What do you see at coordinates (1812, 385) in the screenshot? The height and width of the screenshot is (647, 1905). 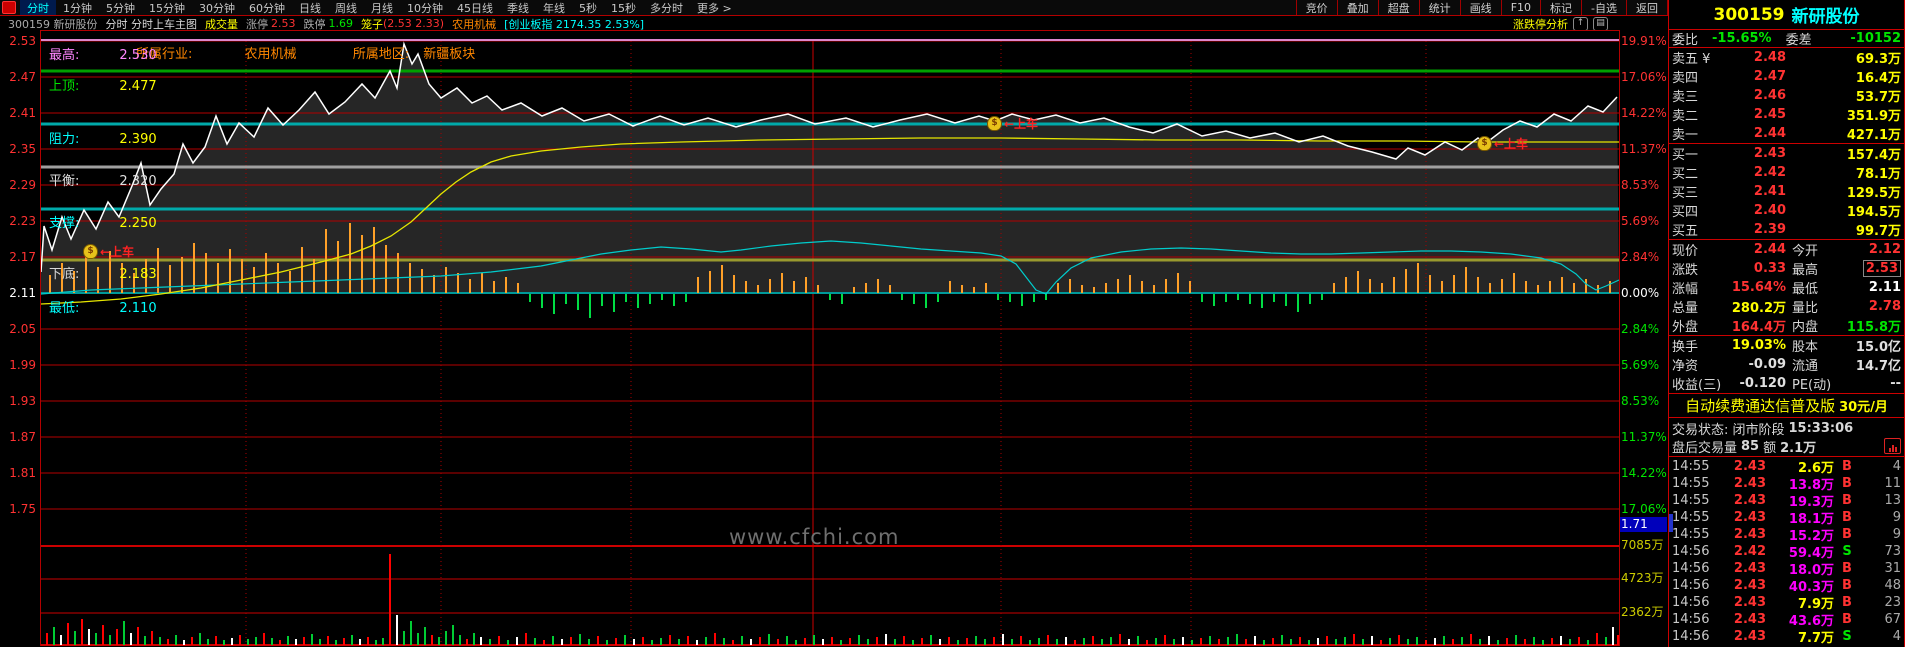 I see `stat2-label2: PE(动)` at bounding box center [1812, 385].